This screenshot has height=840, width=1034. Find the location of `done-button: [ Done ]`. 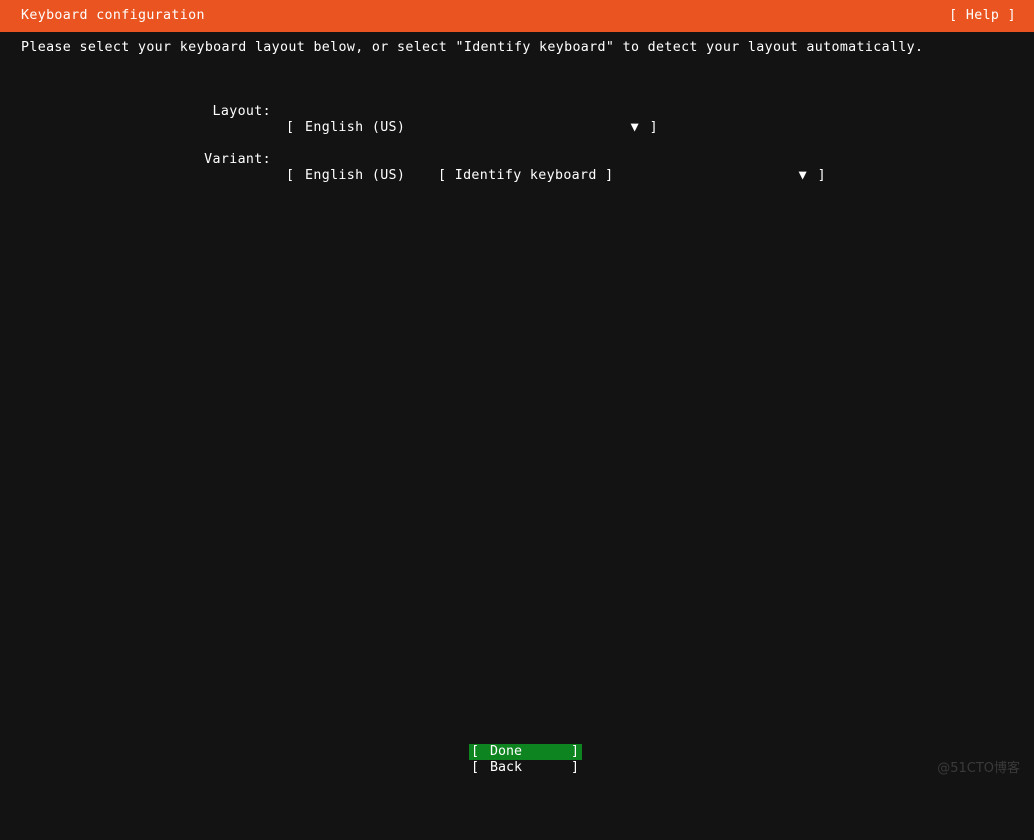

done-button: [ Done ] is located at coordinates (525, 752).